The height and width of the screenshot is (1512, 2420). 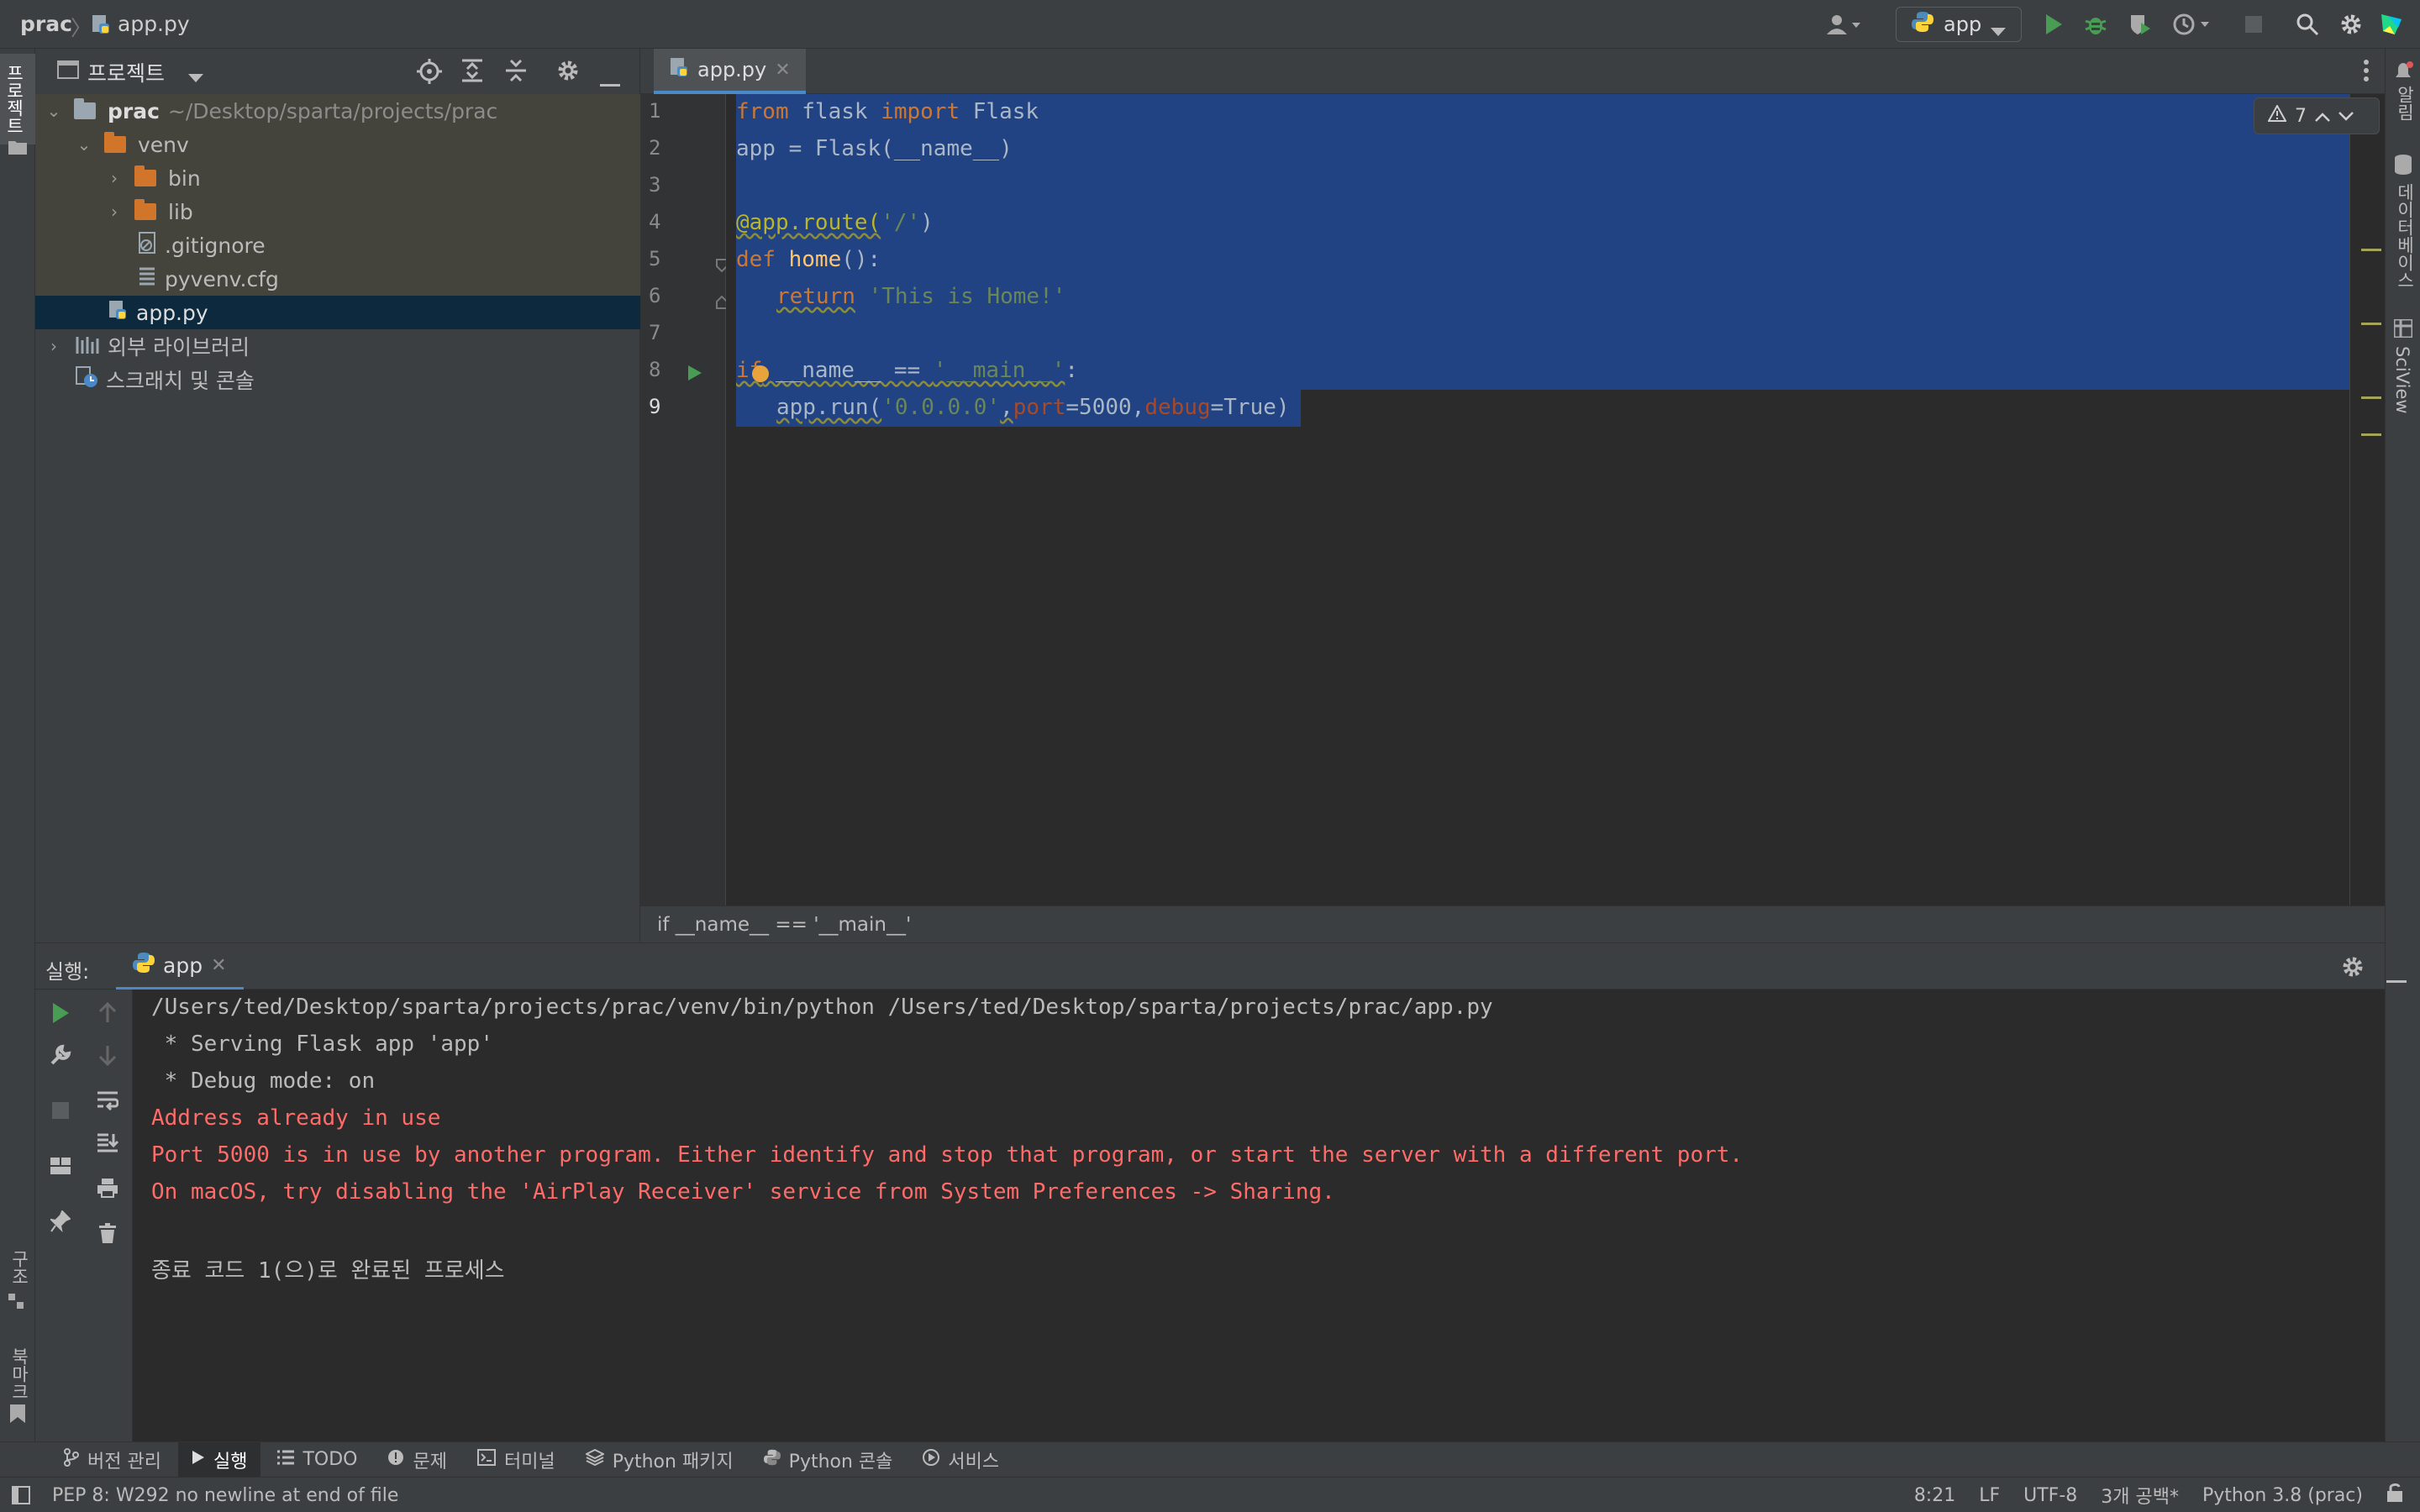 I want to click on python-file-icon, so click(x=101, y=26).